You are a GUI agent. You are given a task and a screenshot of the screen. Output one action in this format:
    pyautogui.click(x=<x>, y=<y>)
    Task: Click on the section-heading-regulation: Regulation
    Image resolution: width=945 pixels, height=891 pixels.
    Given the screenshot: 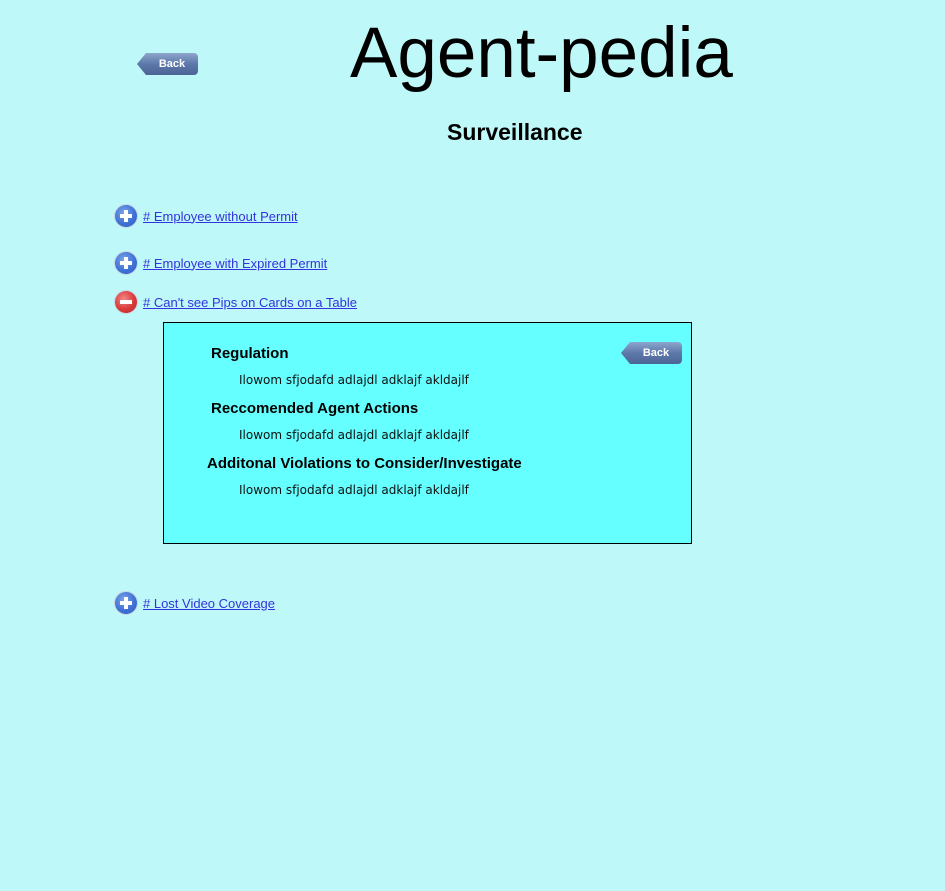 What is the action you would take?
    pyautogui.click(x=250, y=353)
    